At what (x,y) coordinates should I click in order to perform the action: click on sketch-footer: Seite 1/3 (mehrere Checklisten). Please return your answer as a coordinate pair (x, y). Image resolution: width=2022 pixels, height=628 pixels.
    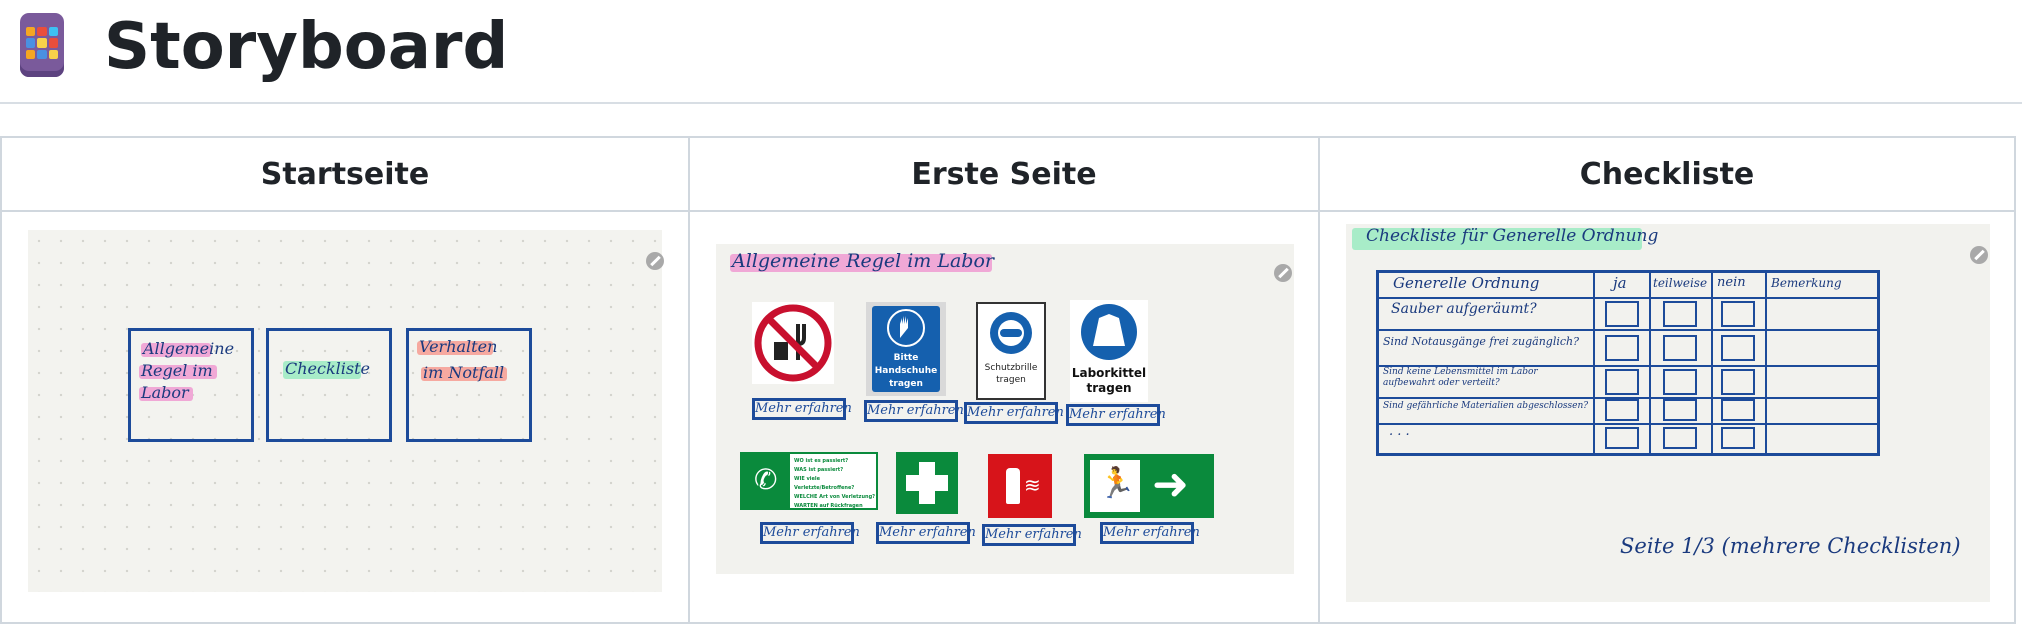
    Looking at the image, I should click on (1790, 546).